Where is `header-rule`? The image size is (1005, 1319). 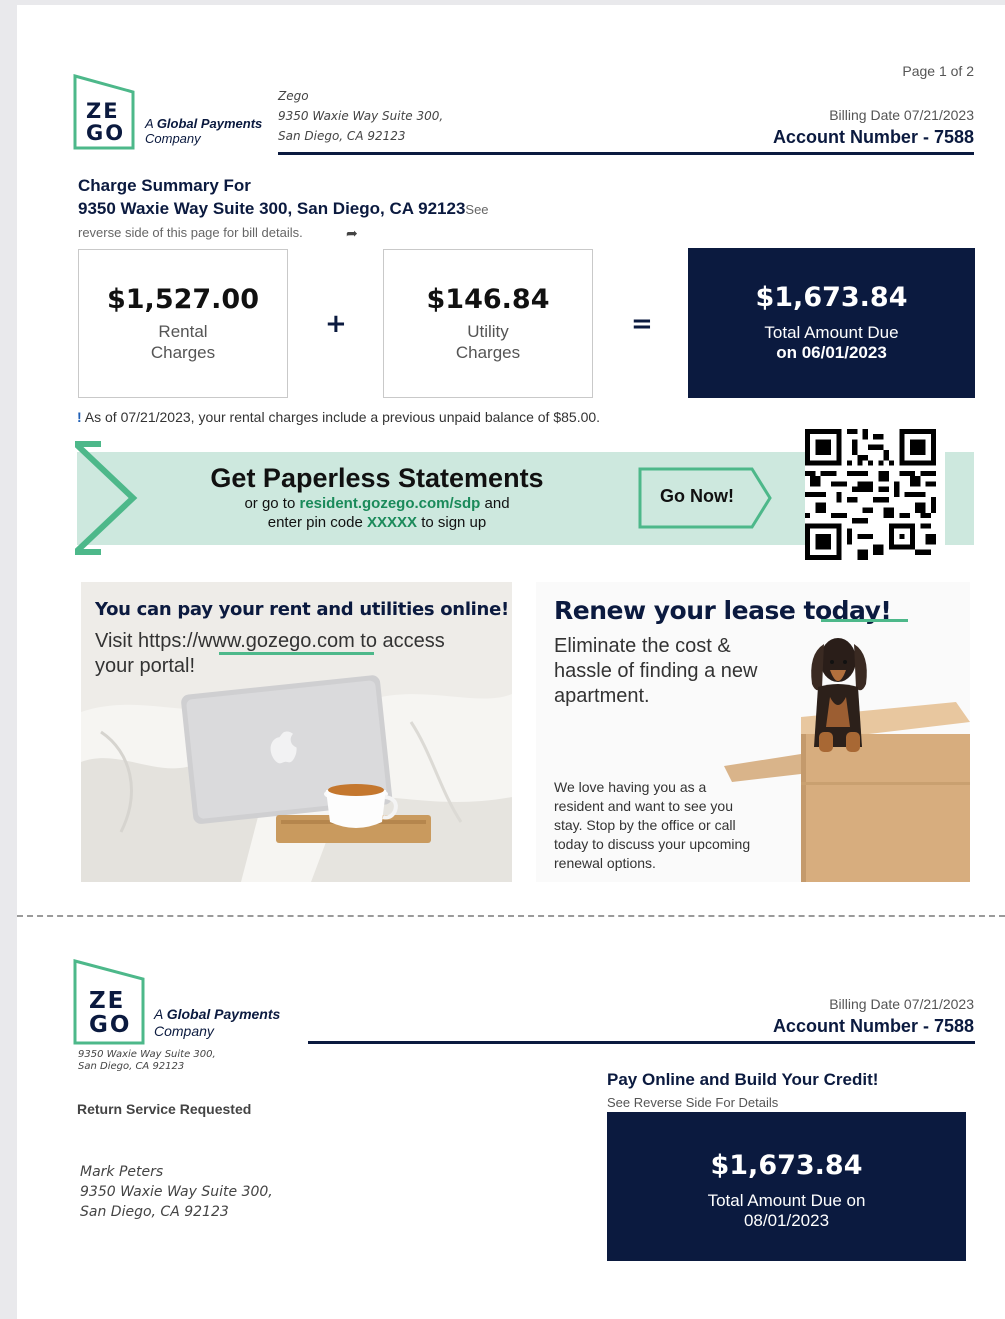
header-rule is located at coordinates (626, 153).